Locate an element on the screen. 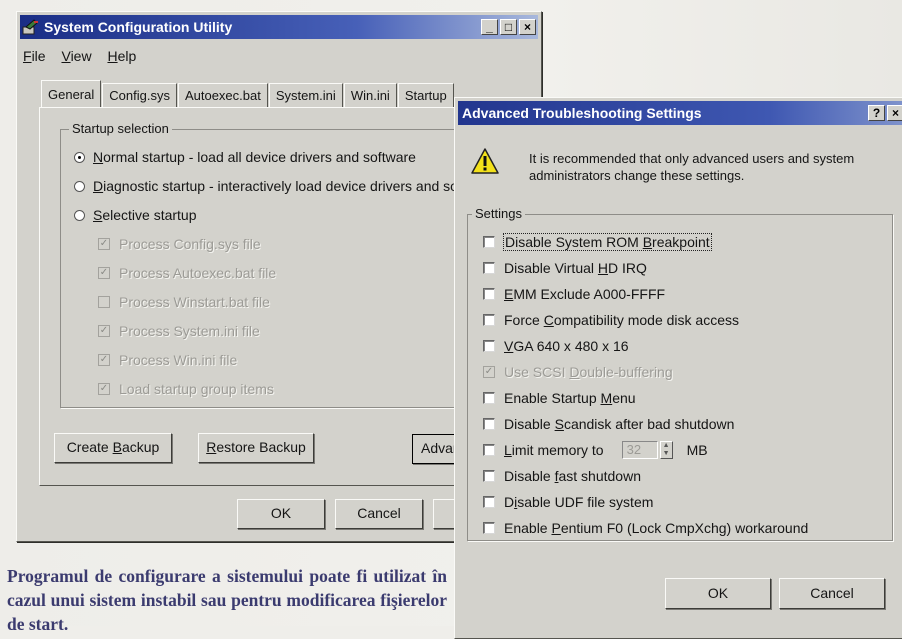 This screenshot has width=902, height=639. radio-selective-indicator is located at coordinates (79, 215).